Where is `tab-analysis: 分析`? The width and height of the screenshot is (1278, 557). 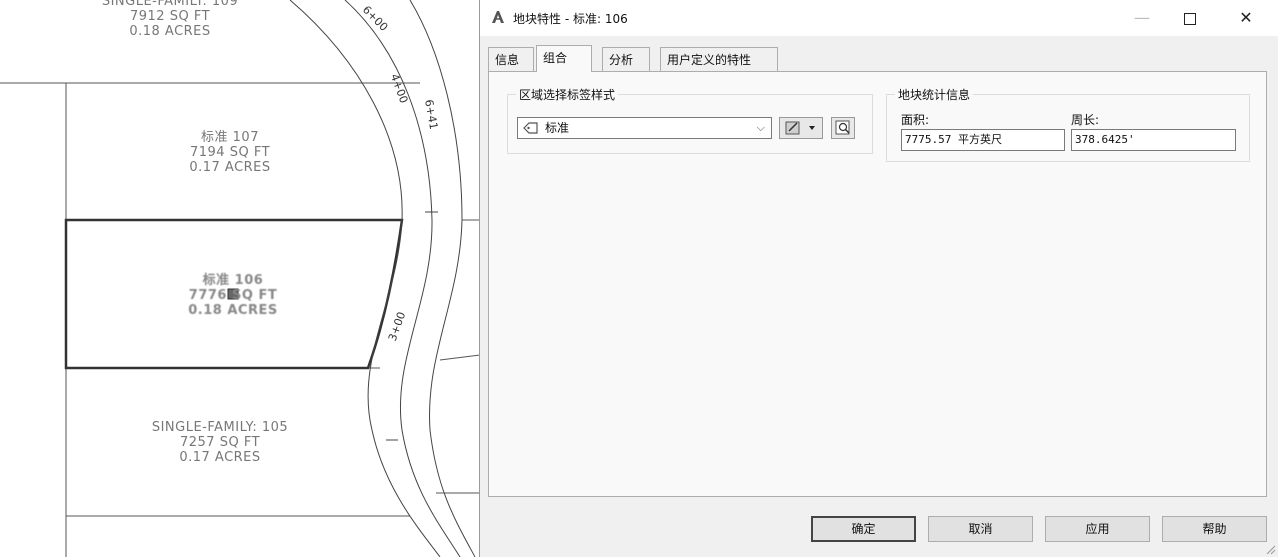
tab-analysis: 分析 is located at coordinates (626, 59).